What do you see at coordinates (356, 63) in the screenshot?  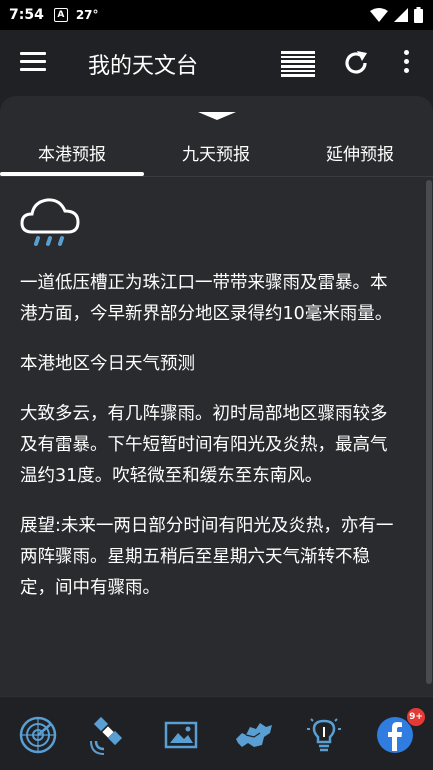 I see `refresh-icon` at bounding box center [356, 63].